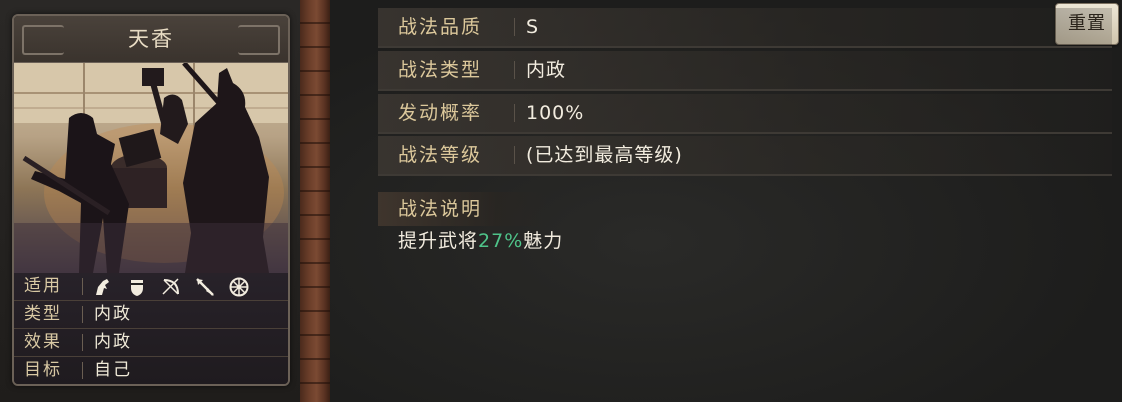 This screenshot has height=402, width=1122. What do you see at coordinates (543, 241) in the screenshot?
I see `description-suffix: 魅力` at bounding box center [543, 241].